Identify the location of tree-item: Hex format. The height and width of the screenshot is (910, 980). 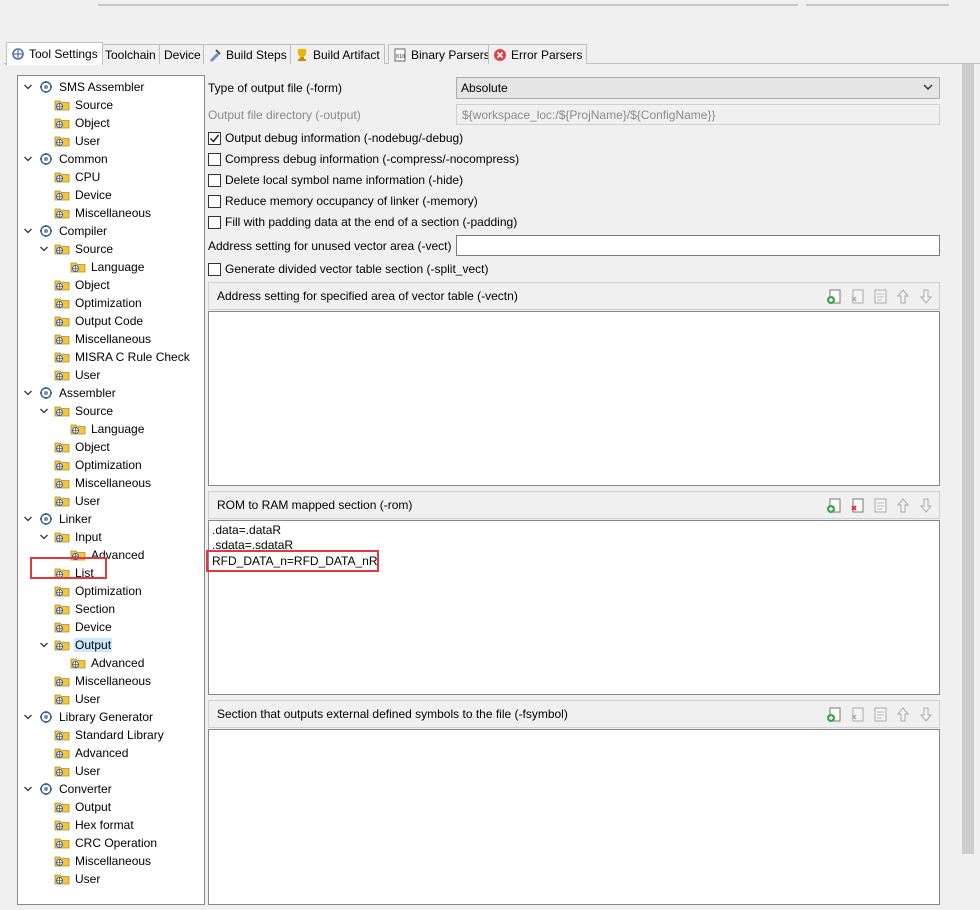
(86, 825).